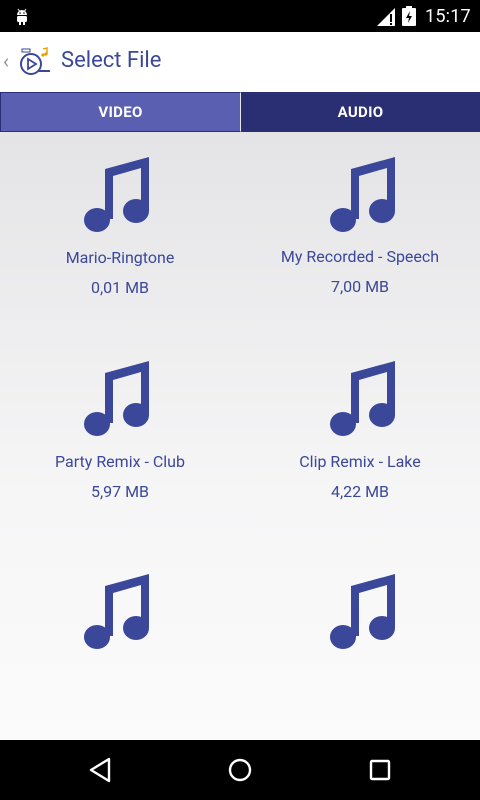 The width and height of the screenshot is (480, 800). I want to click on tab-audio: AUDIO, so click(360, 112).